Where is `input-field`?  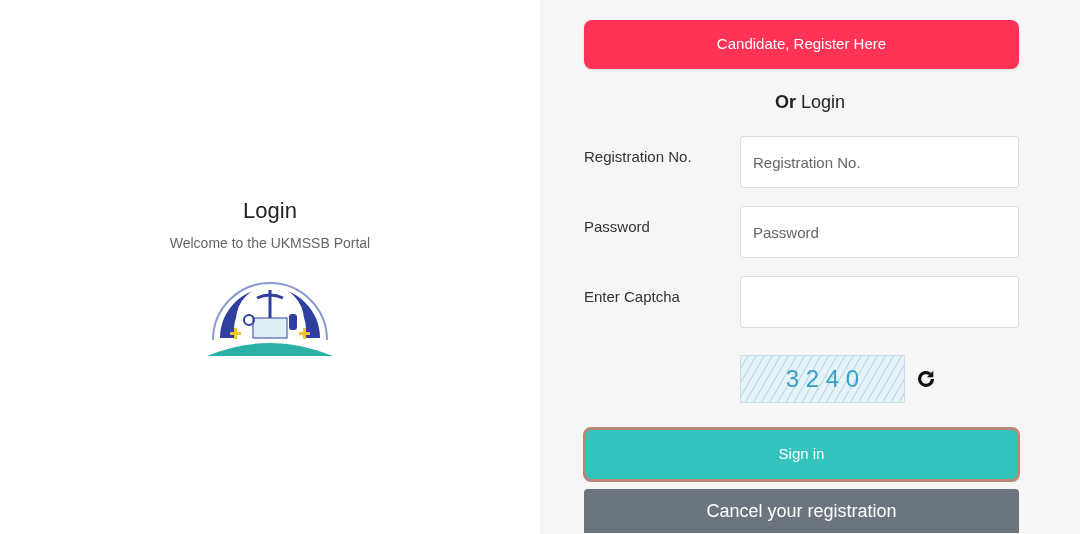 input-field is located at coordinates (879, 302).